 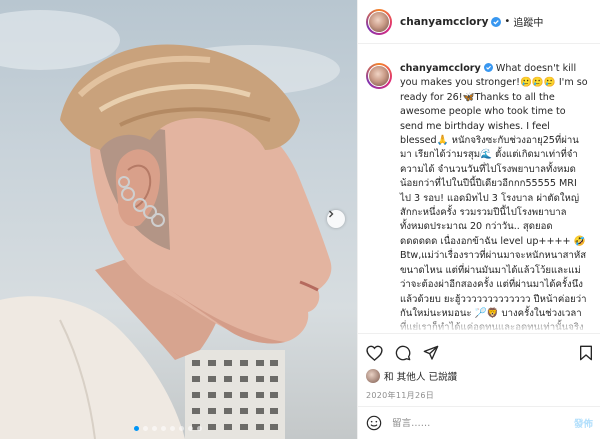 I want to click on caption-username: chanyamcclory, so click(x=440, y=68).